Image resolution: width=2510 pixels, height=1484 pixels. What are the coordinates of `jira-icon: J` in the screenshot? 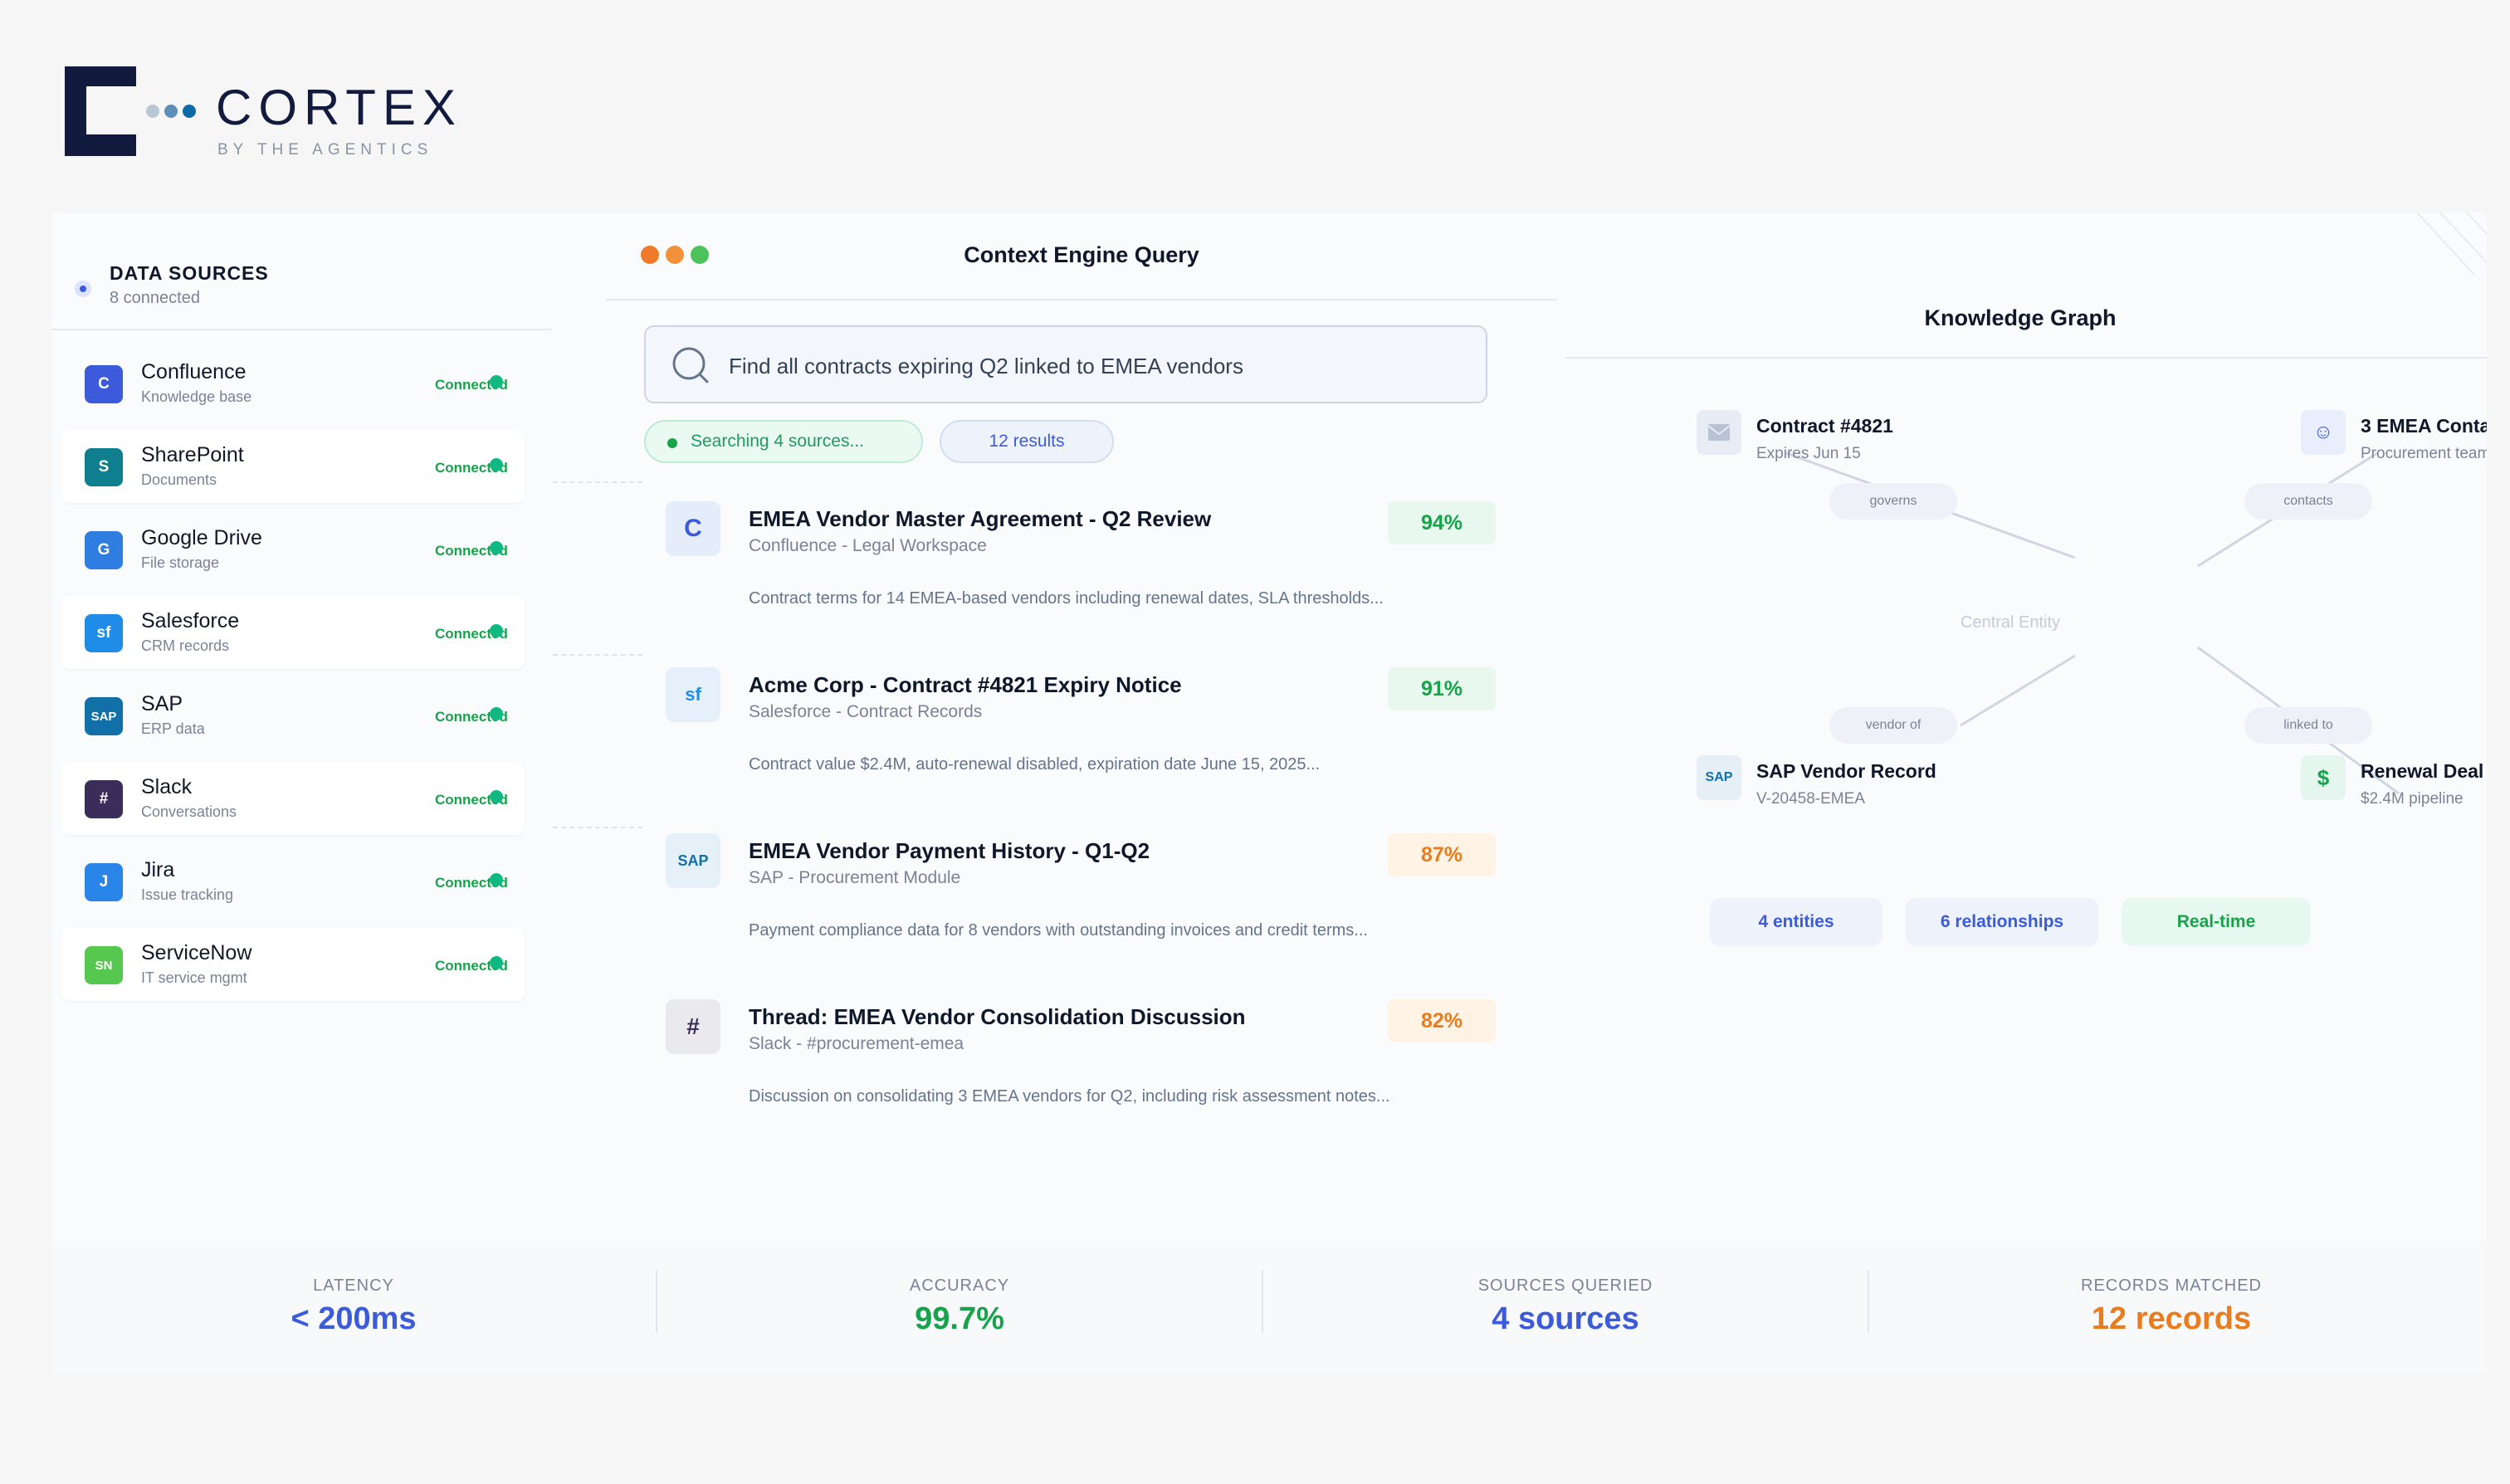 It's located at (104, 882).